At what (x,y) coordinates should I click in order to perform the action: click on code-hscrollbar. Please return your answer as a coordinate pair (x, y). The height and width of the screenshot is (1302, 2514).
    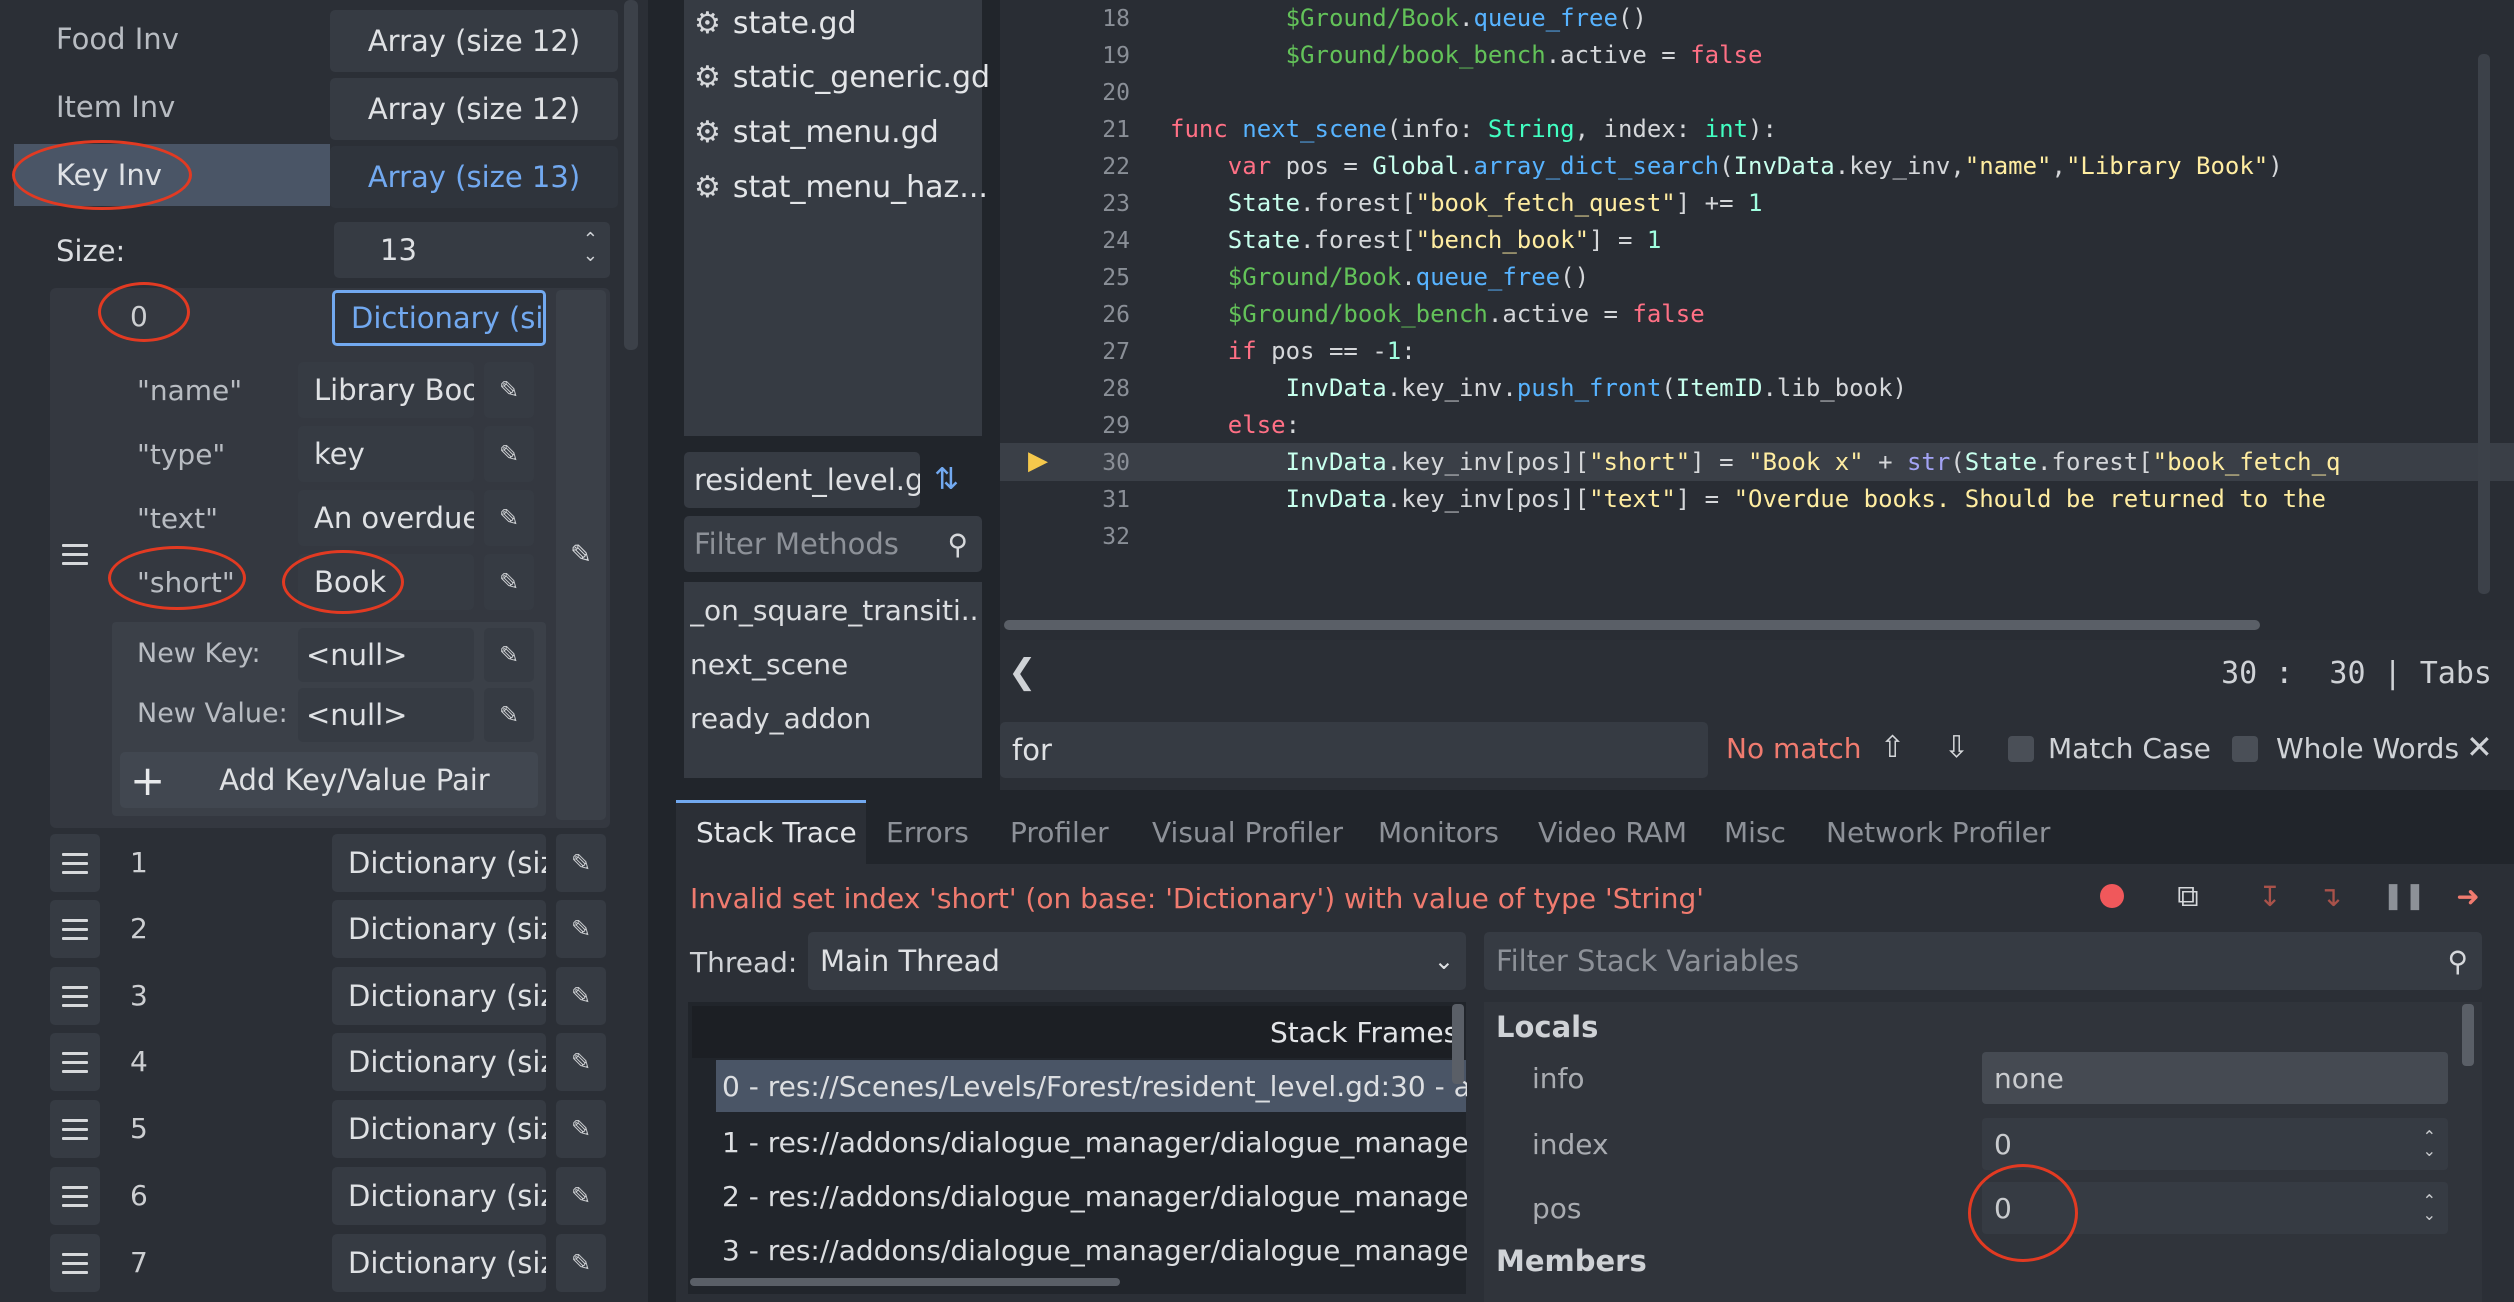
    Looking at the image, I should click on (1632, 625).